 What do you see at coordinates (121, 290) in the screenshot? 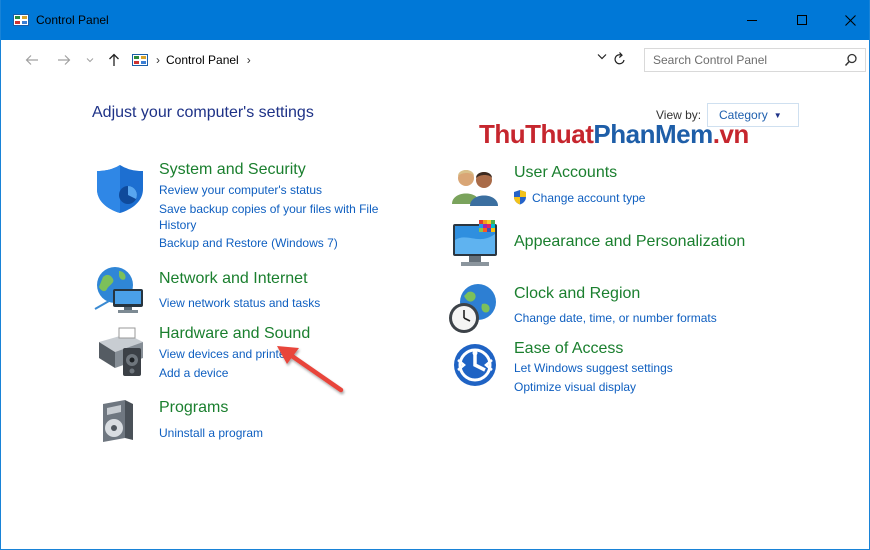
I see `globe-network-icon` at bounding box center [121, 290].